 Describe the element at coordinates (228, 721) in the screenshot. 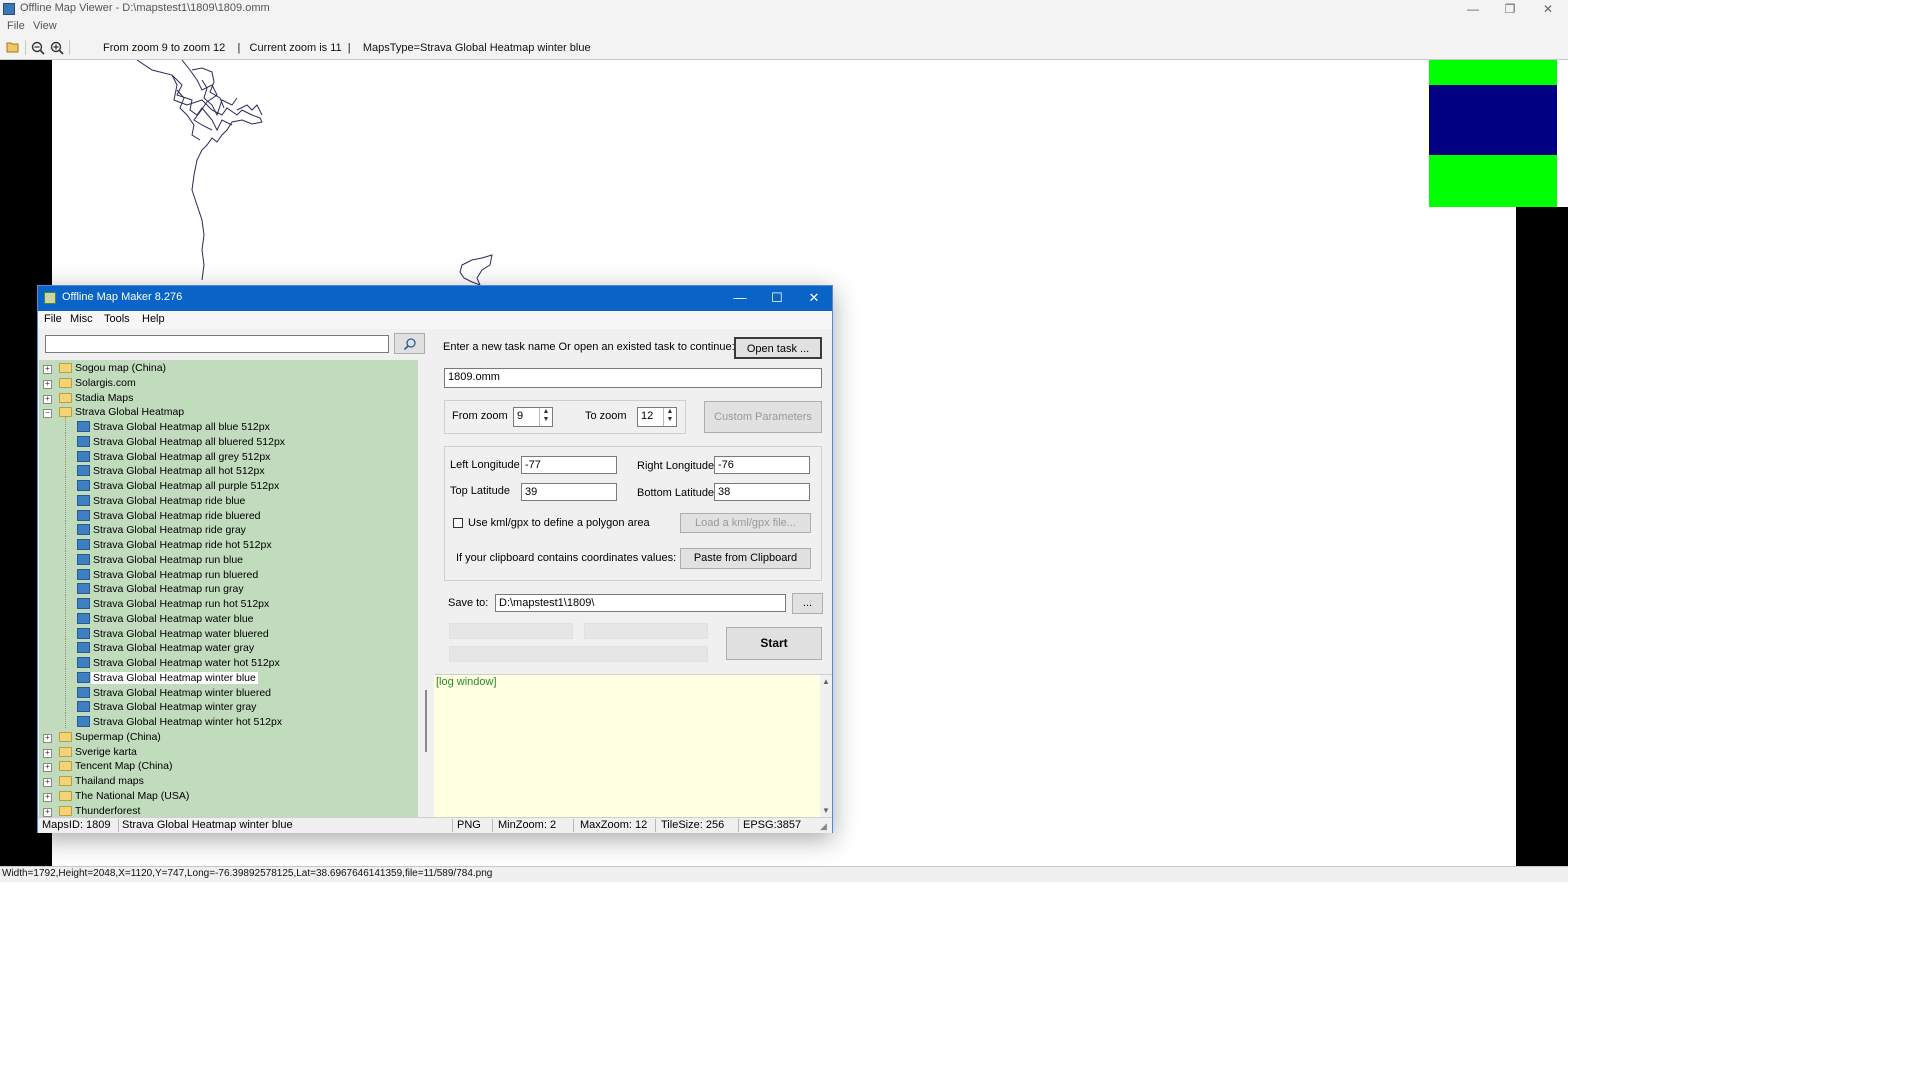

I see `tree-map-item: Strava Global Heatmap winter hot 512px` at that location.